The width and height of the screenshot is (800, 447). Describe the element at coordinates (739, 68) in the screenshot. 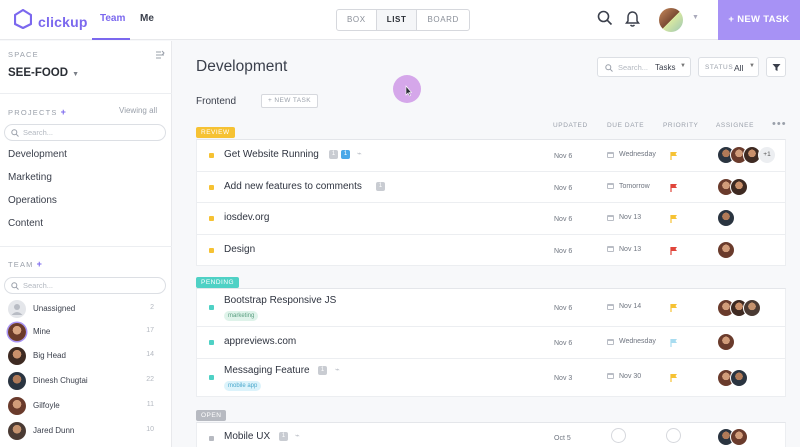

I see `status-filter-value: All` at that location.